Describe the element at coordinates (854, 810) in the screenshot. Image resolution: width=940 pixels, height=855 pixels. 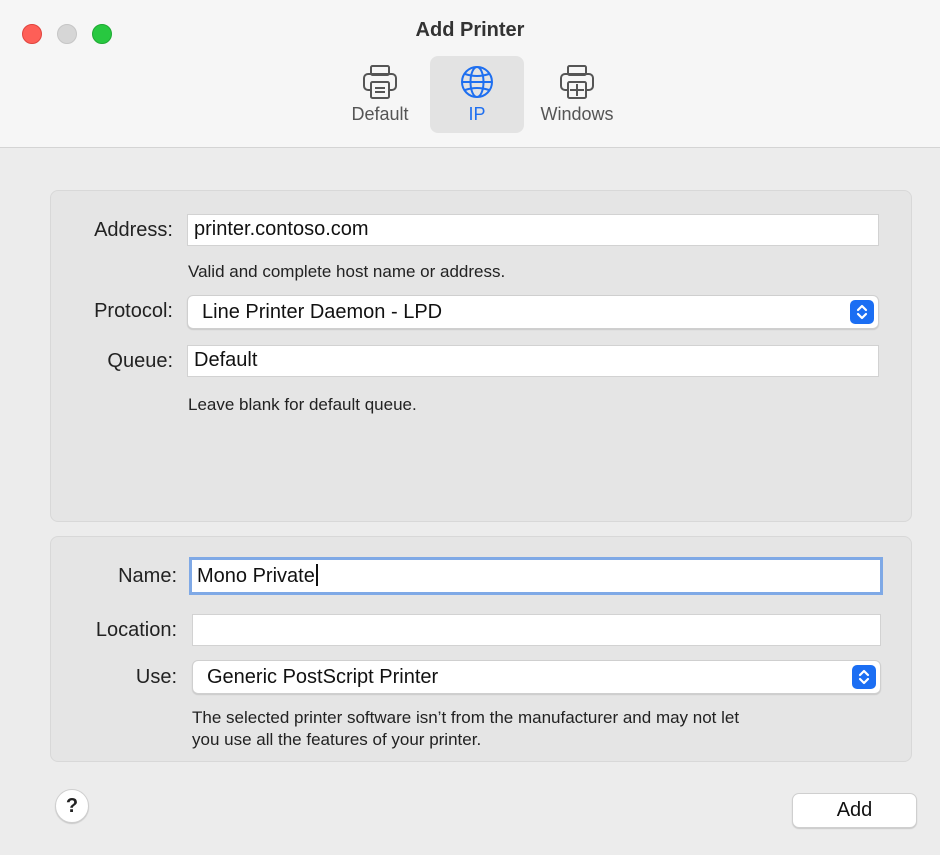
I see `add-button: Add` at that location.